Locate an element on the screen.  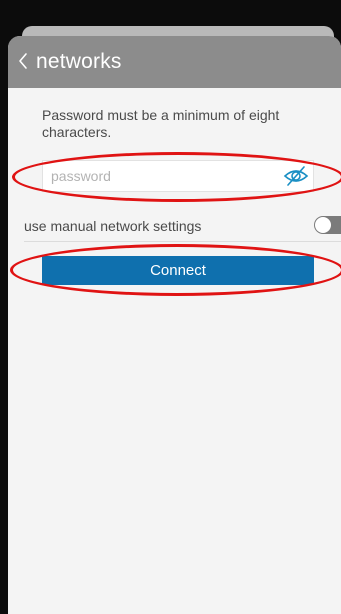
divider is located at coordinates (182, 241).